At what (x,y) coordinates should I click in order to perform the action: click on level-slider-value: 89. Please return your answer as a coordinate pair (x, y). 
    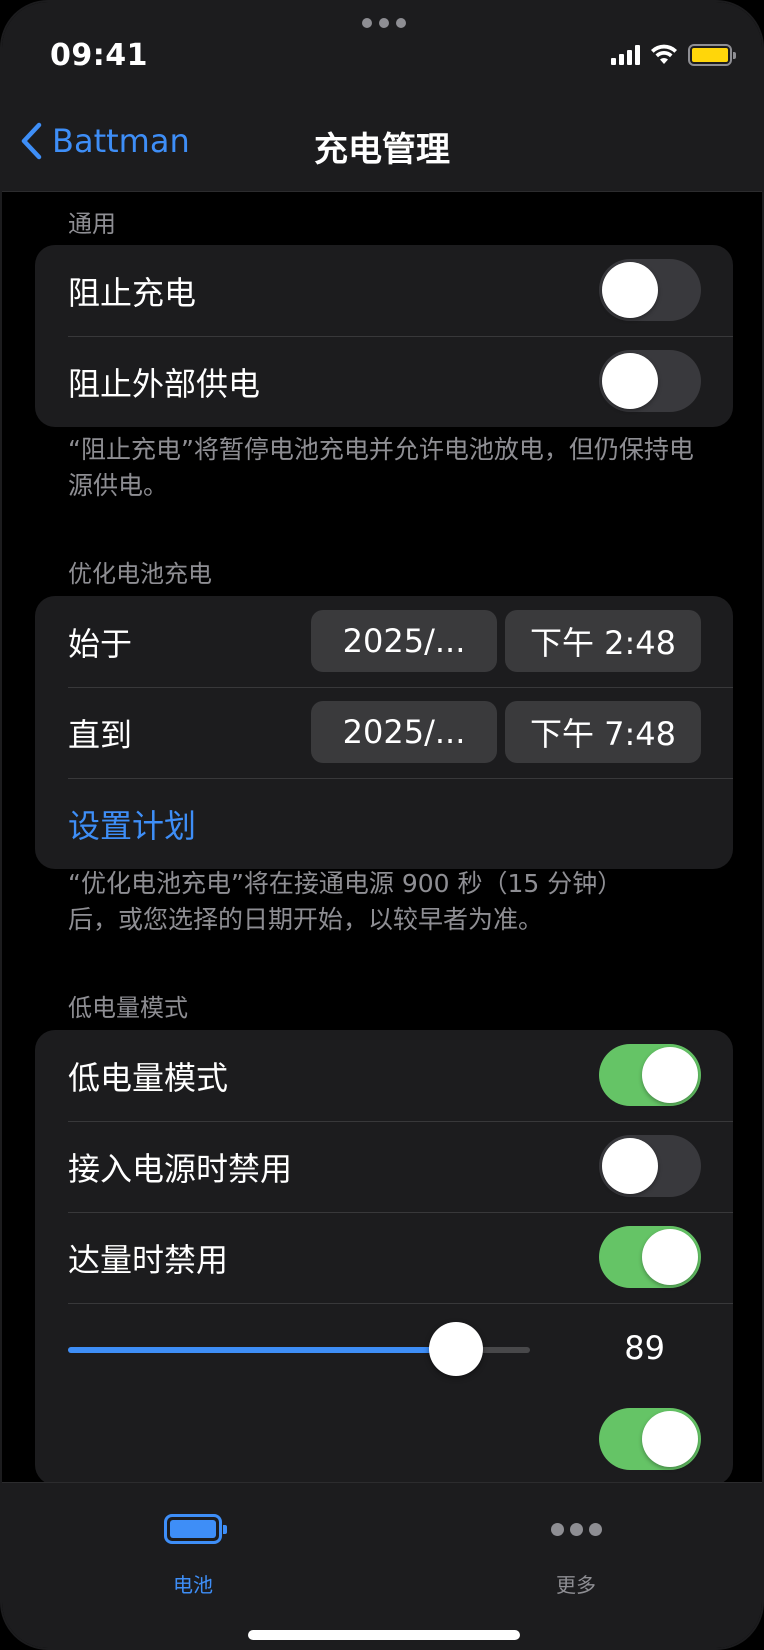
    Looking at the image, I should click on (644, 1348).